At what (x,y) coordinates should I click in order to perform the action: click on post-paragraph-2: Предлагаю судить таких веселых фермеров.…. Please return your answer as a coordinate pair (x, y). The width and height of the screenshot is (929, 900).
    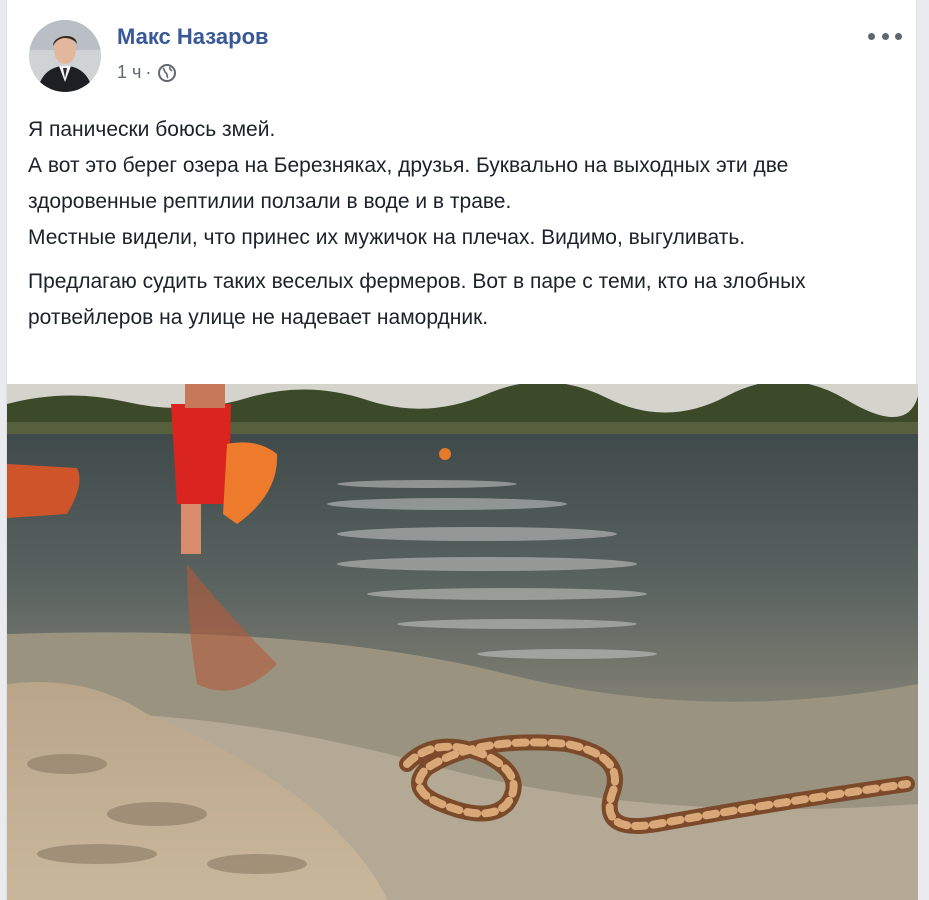
    Looking at the image, I should click on (417, 299).